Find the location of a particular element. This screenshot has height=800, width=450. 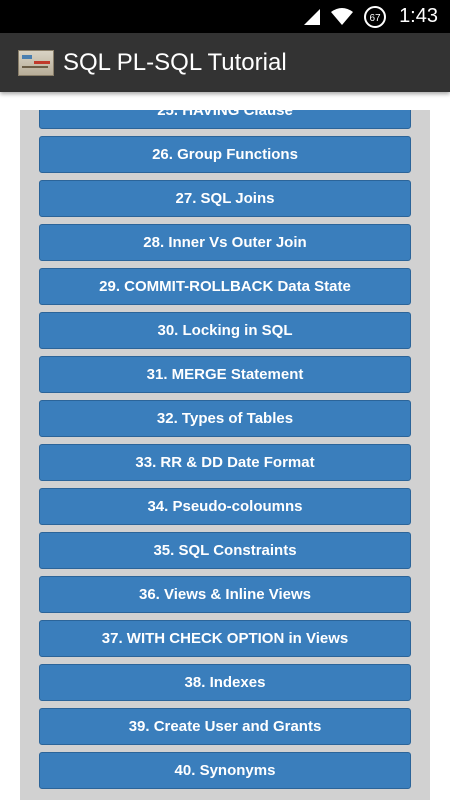

topic-button-25: 25. HAVING Clause is located at coordinates (225, 119).